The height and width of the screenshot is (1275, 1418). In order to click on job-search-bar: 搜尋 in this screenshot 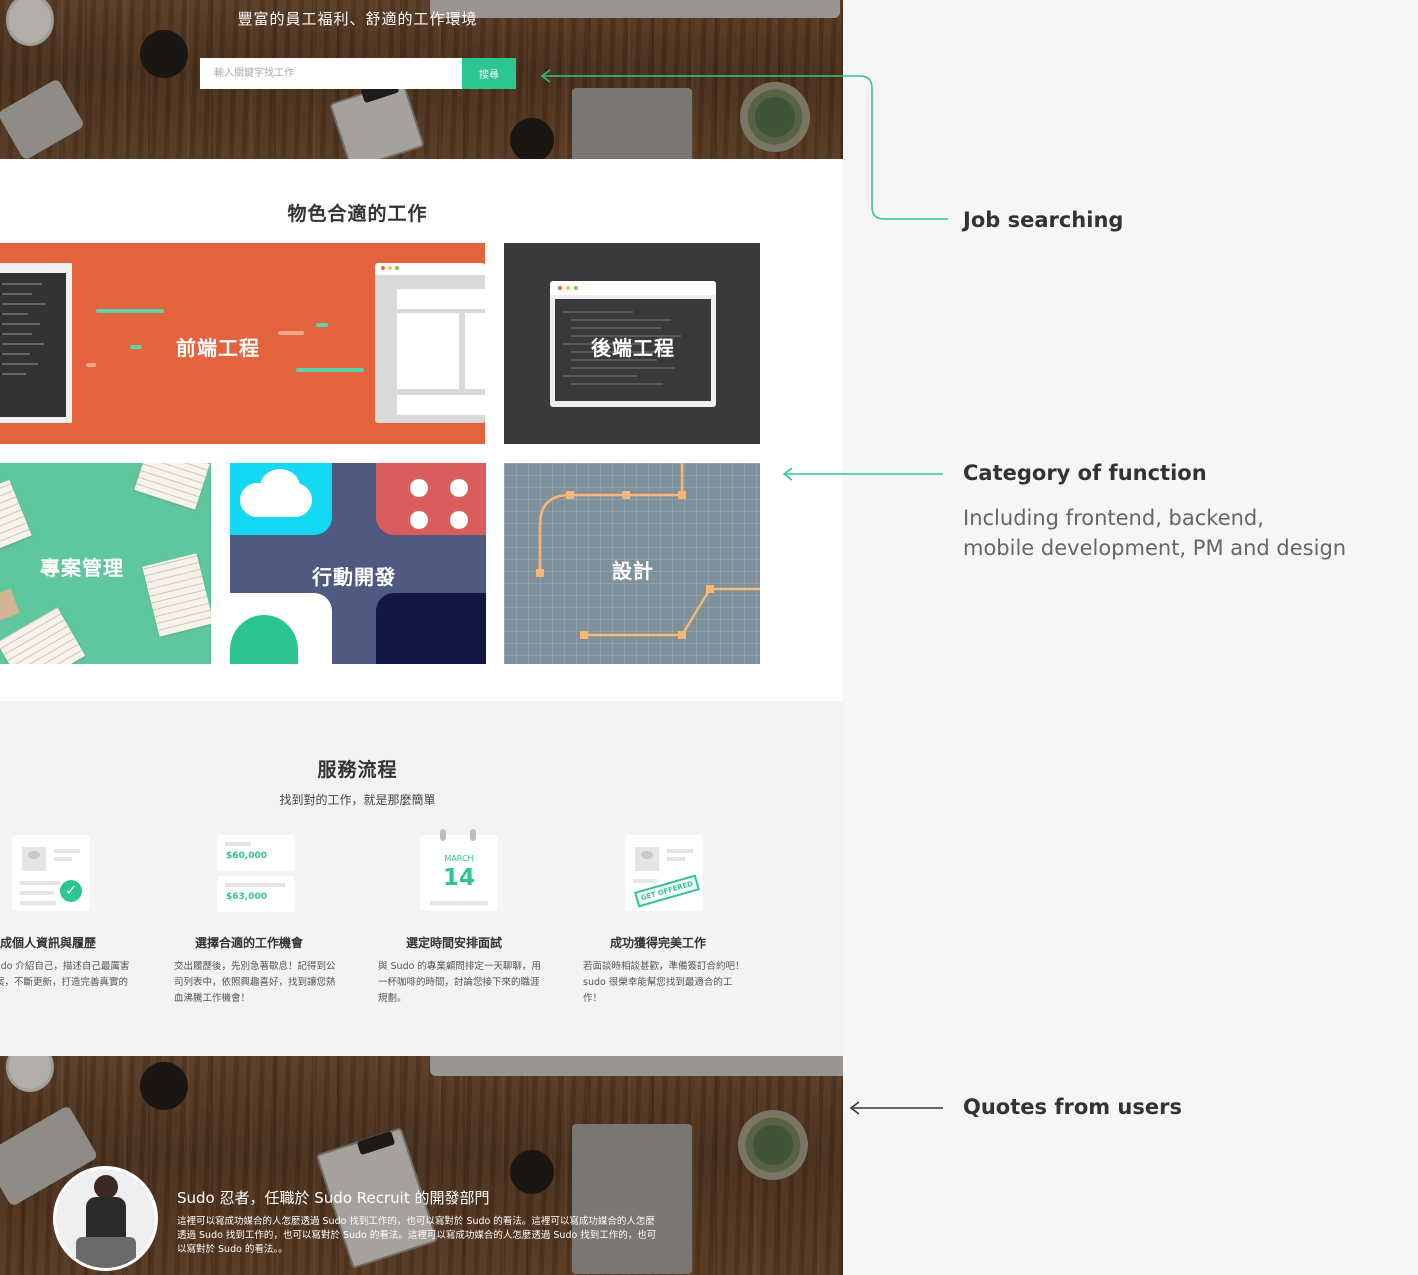, I will do `click(358, 73)`.